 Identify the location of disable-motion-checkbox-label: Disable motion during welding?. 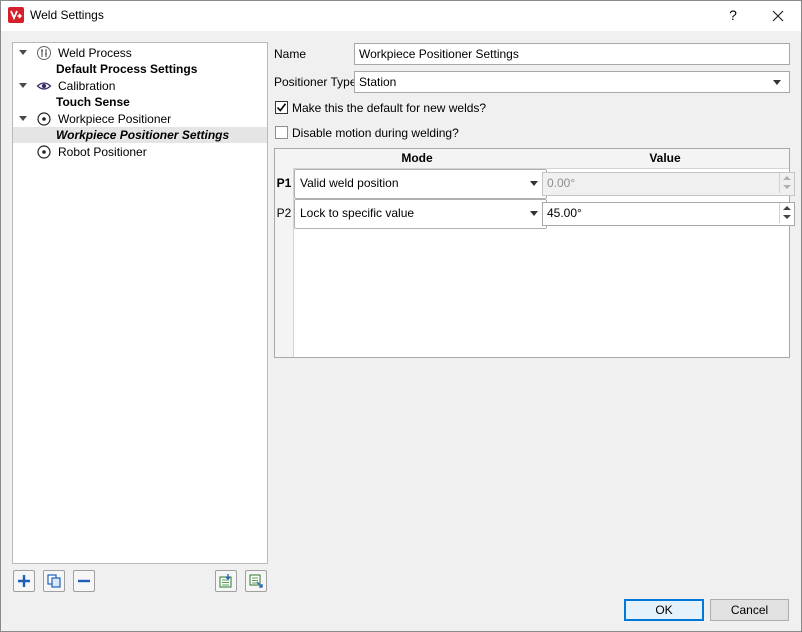
(375, 133).